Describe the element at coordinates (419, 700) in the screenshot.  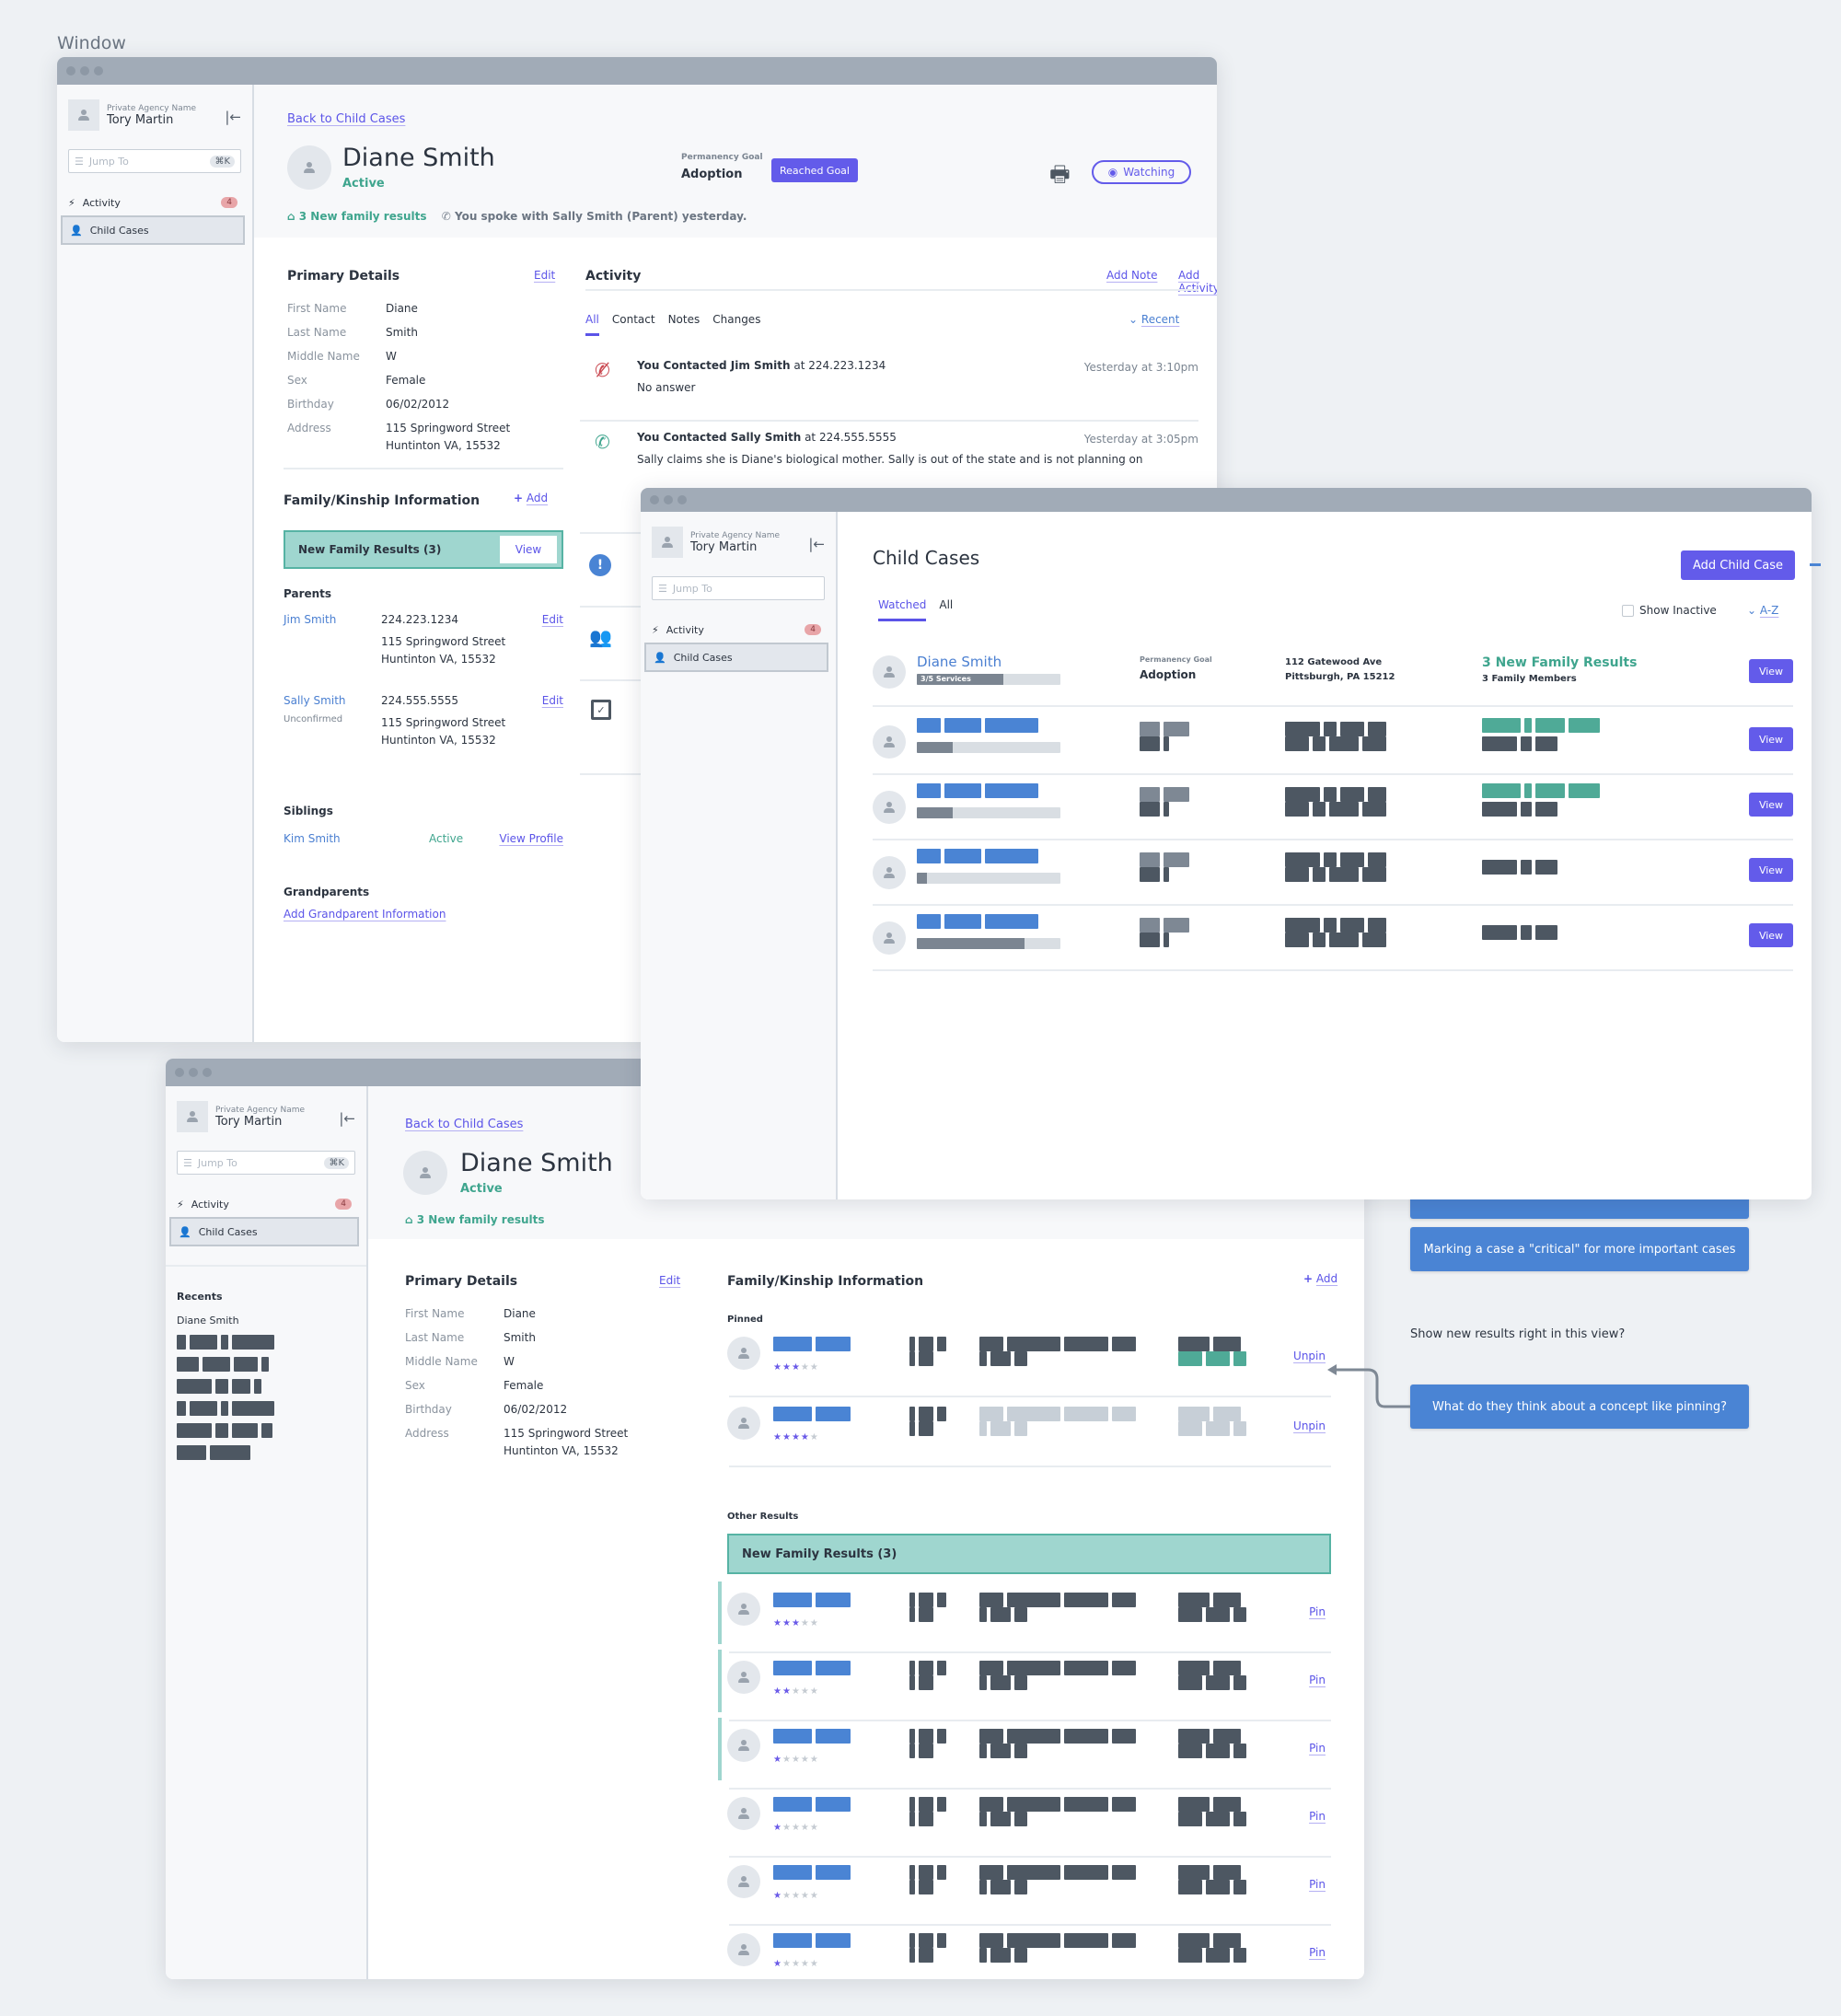
I see `parent-phone: 224.555.5555` at that location.